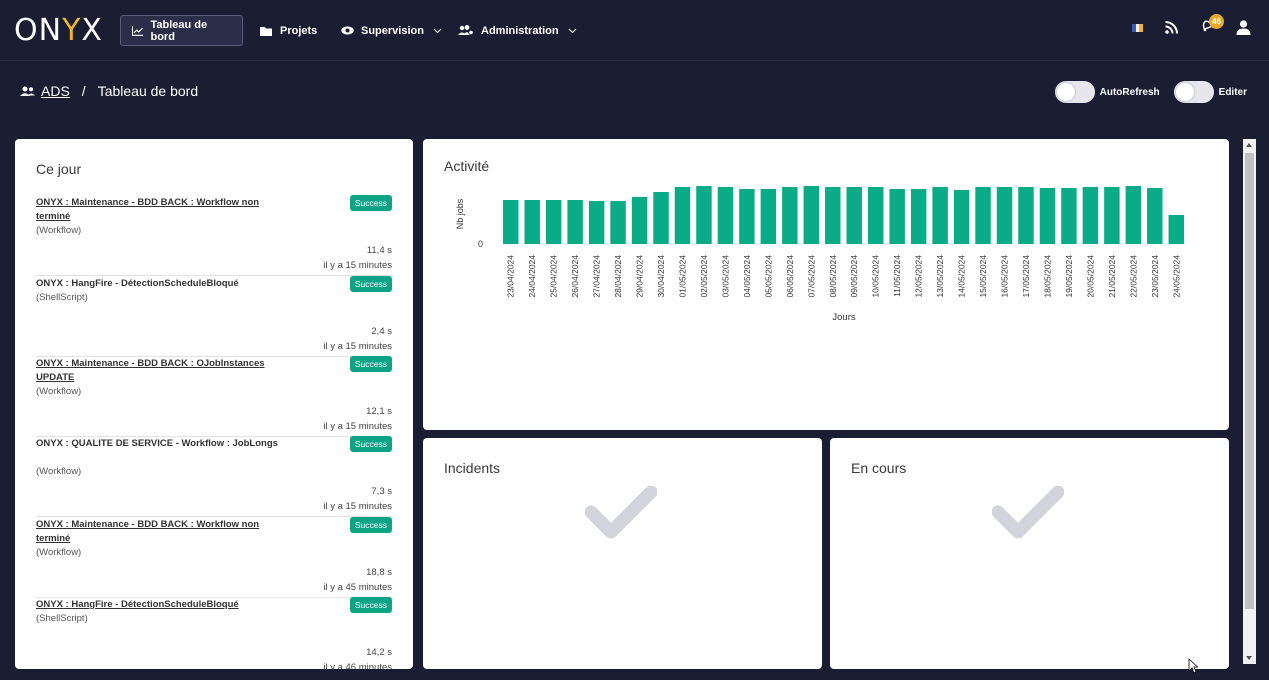 The height and width of the screenshot is (680, 1269). I want to click on breadcrumb-group-link: ADS, so click(45, 91).